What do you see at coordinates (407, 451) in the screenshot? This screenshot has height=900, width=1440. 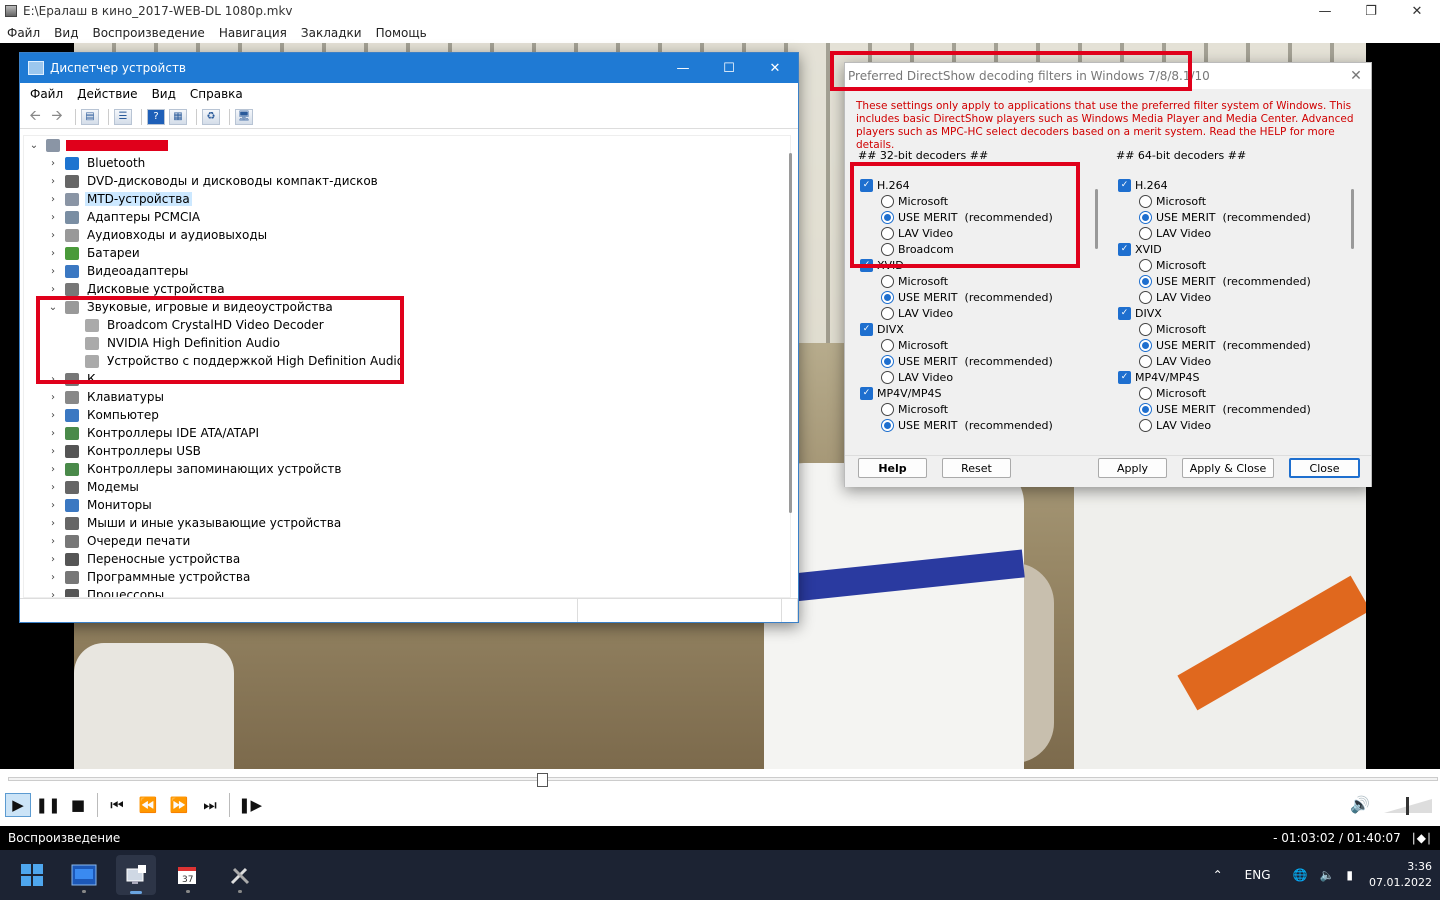 I see `tree-category: › Контроллеры USB` at bounding box center [407, 451].